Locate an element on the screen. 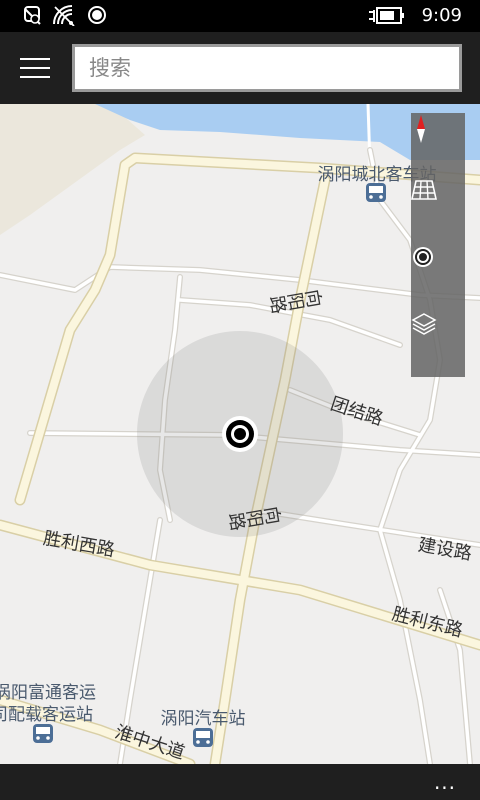  current-location-icon is located at coordinates (240, 434).